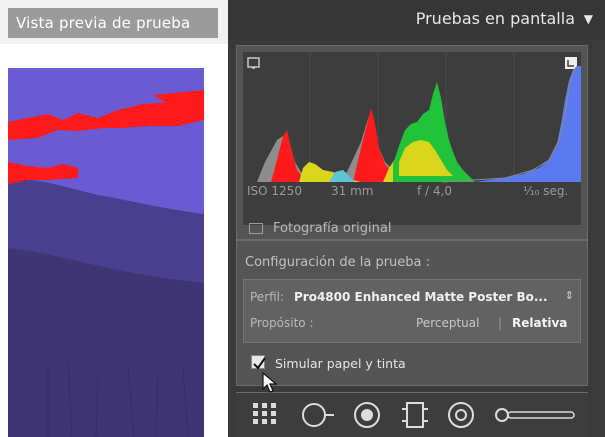  I want to click on profile-label: Perfil:, so click(267, 297).